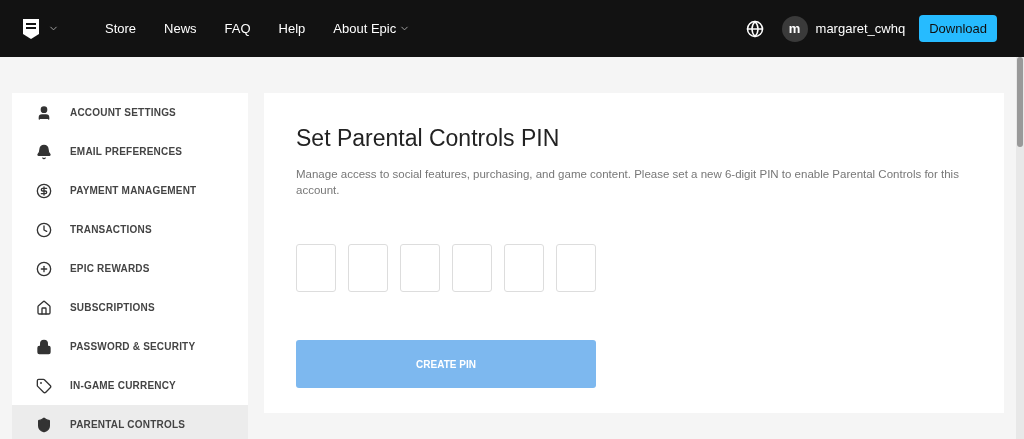  I want to click on nav-link: Store, so click(121, 28).